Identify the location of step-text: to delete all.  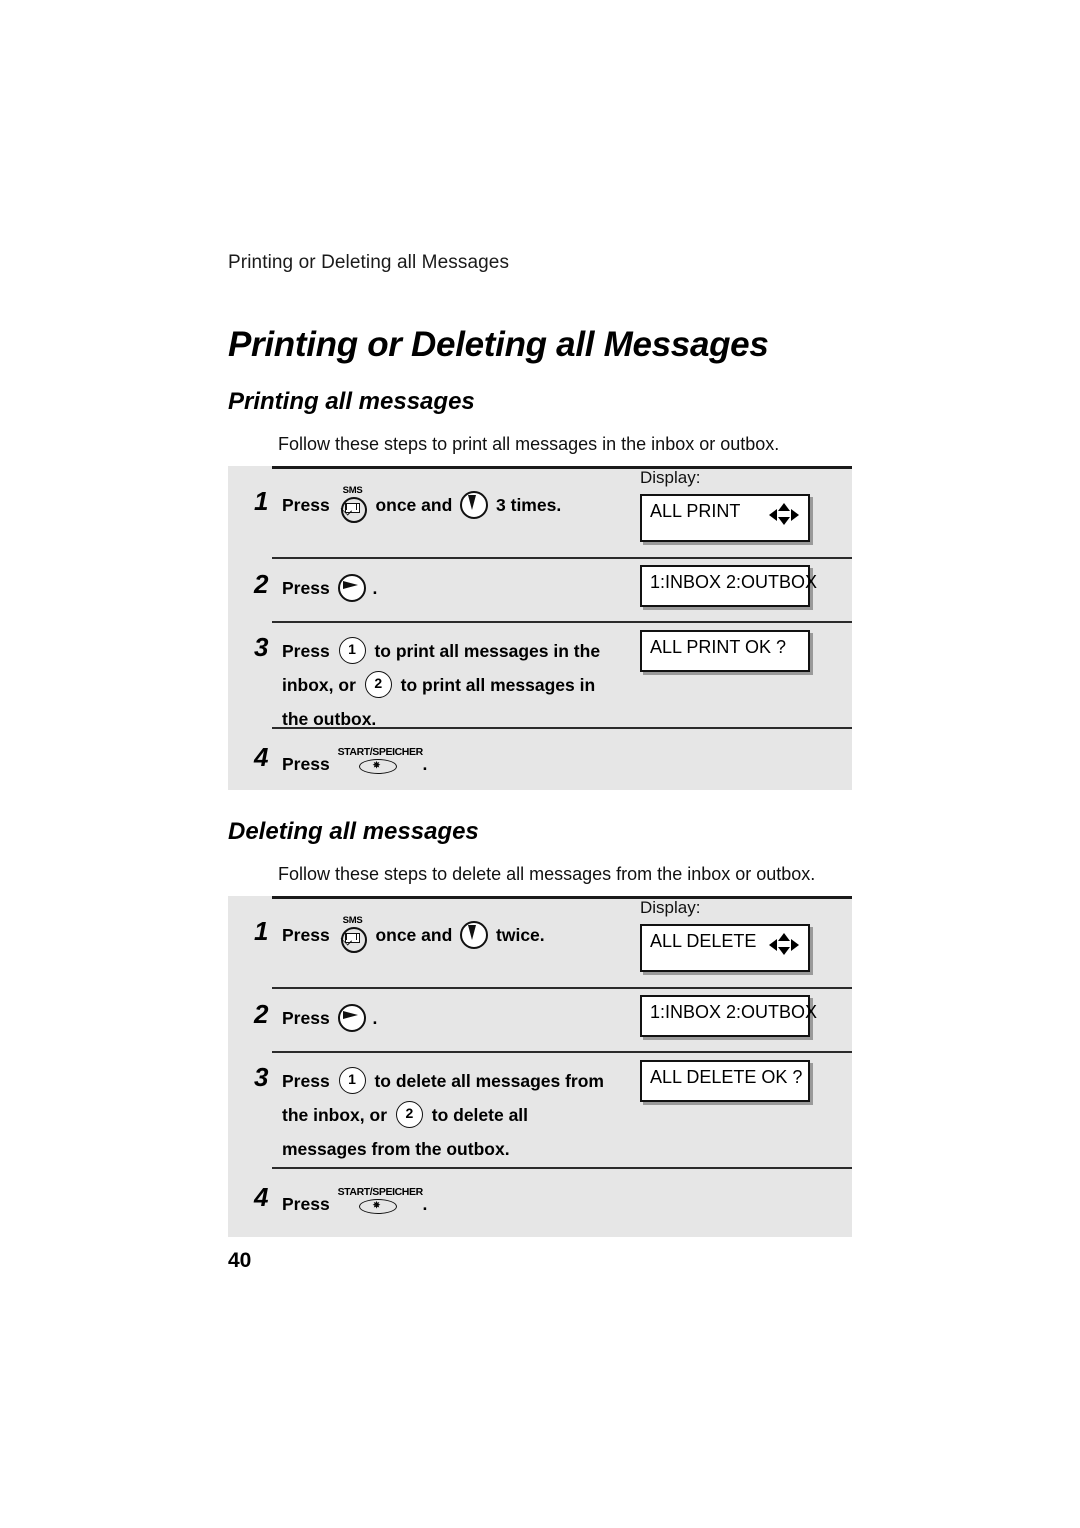
(480, 1115).